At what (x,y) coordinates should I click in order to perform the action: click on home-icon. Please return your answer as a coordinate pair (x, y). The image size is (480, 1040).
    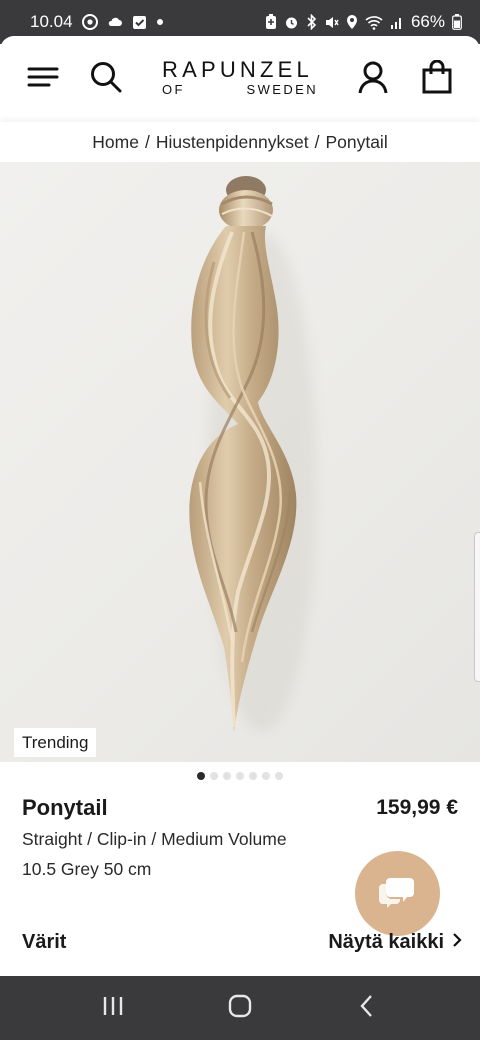
    Looking at the image, I should click on (240, 1008).